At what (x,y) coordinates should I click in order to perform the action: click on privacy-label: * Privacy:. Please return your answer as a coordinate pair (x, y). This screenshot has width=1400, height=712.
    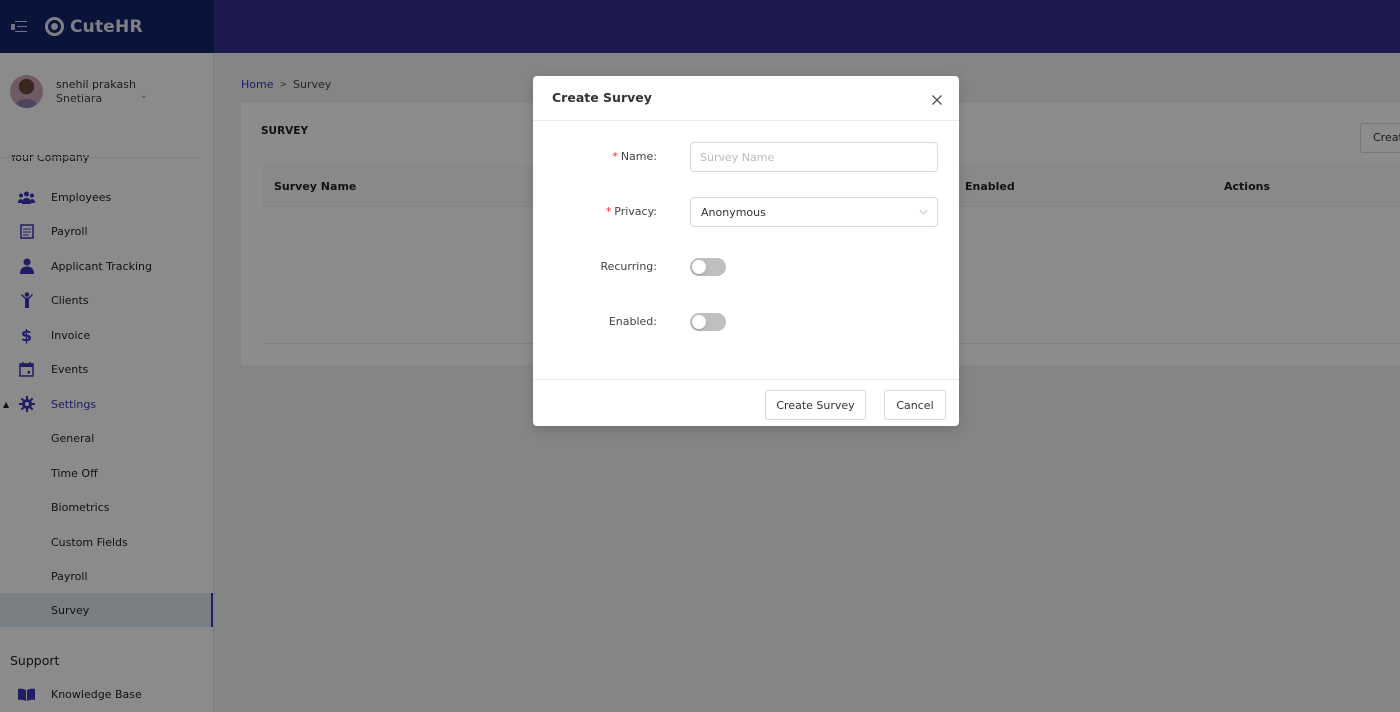
    Looking at the image, I should click on (631, 211).